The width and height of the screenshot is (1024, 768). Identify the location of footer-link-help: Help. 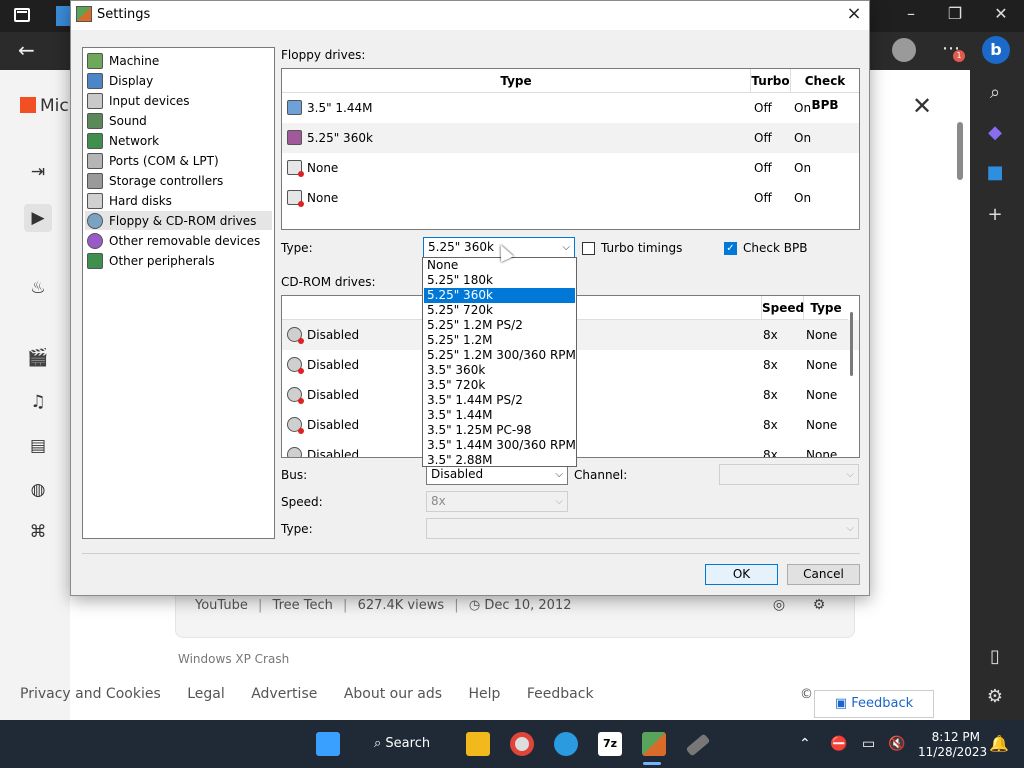
(485, 694).